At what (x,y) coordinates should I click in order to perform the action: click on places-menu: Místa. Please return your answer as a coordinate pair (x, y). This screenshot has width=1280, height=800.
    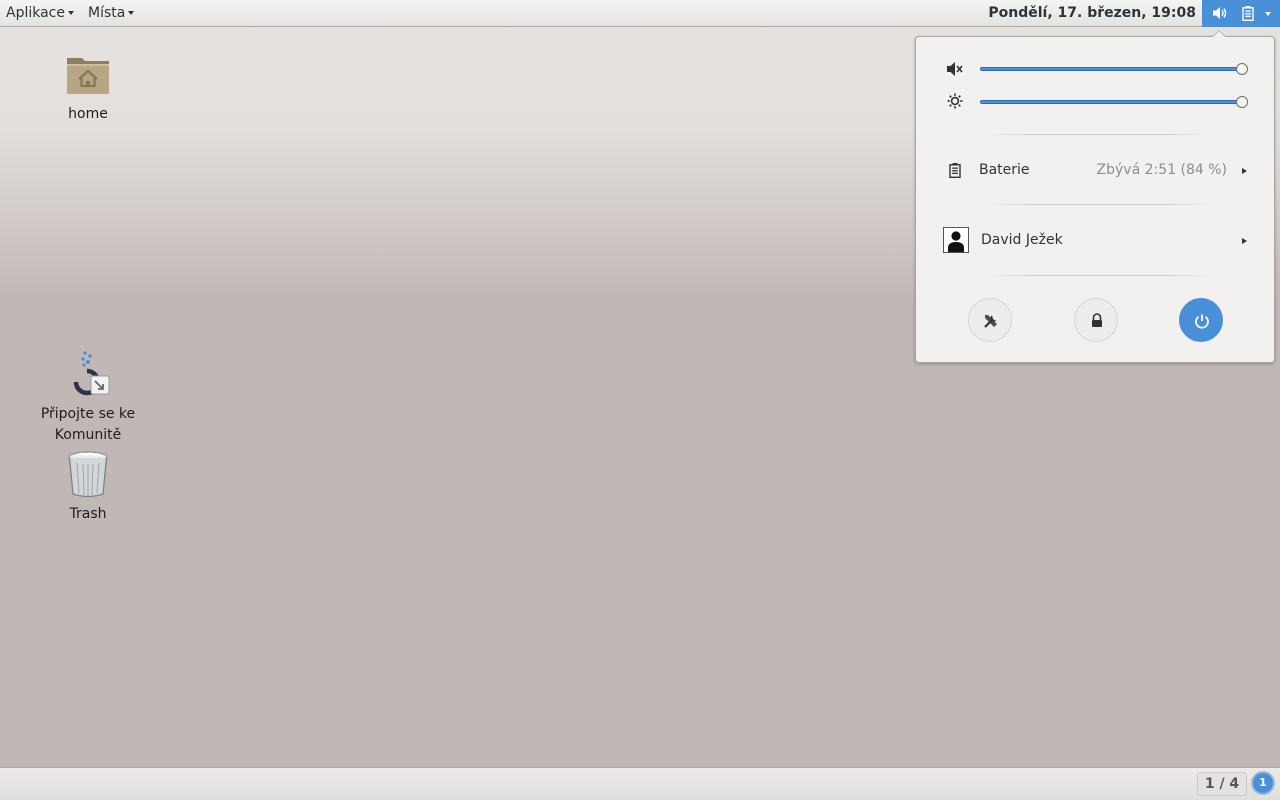
    Looking at the image, I should click on (111, 13).